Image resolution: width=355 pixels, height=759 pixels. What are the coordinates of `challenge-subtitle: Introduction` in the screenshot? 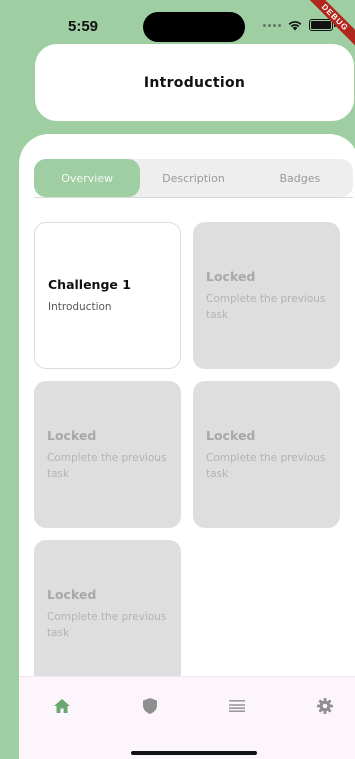 It's located at (80, 306).